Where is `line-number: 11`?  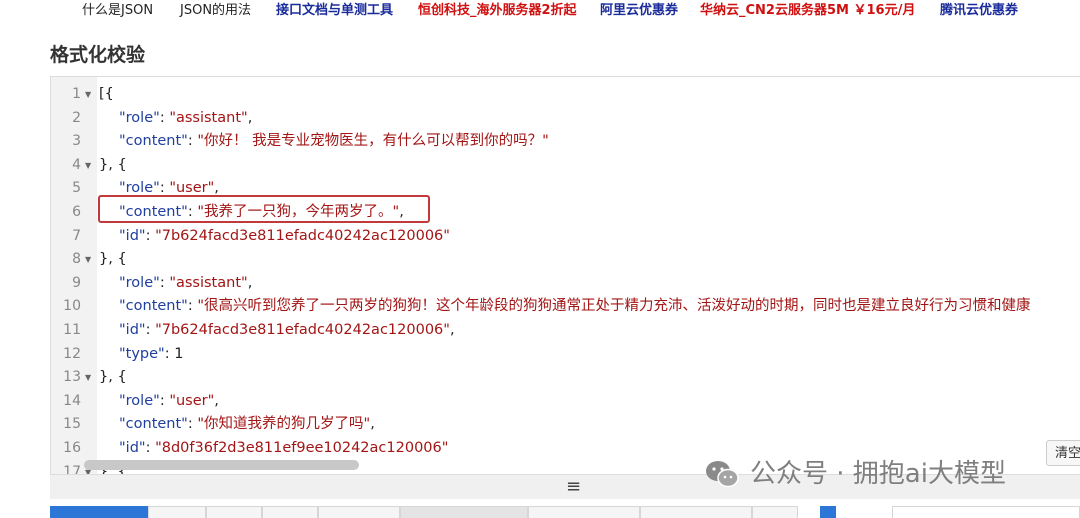
line-number: 11 is located at coordinates (72, 329).